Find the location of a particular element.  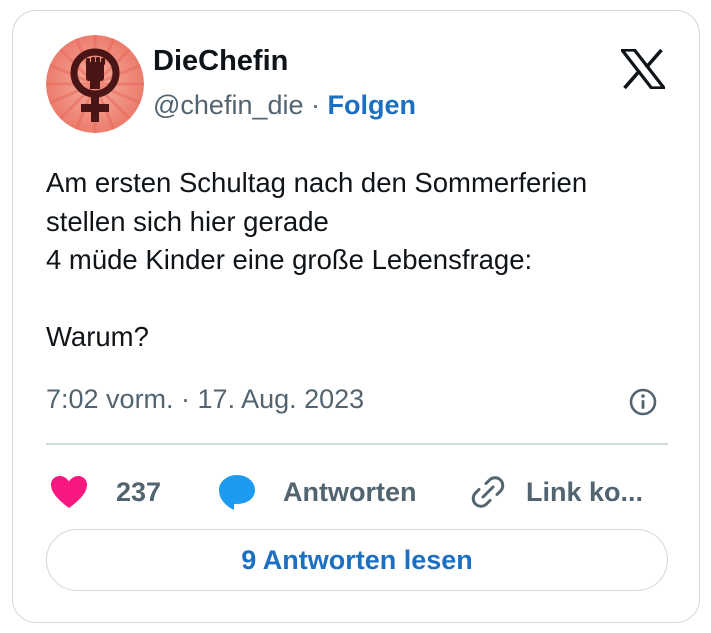

avatar is located at coordinates (95, 84).